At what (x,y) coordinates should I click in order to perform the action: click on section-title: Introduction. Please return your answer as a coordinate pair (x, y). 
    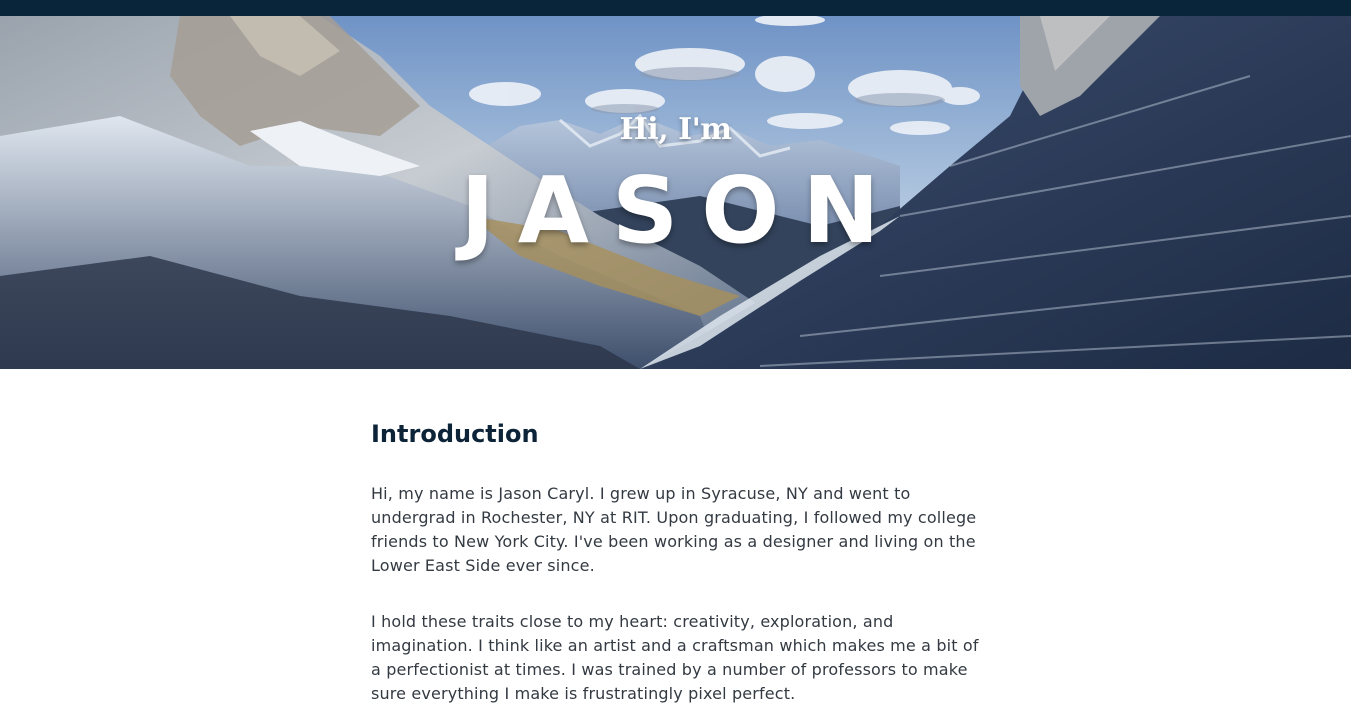
    Looking at the image, I should click on (455, 434).